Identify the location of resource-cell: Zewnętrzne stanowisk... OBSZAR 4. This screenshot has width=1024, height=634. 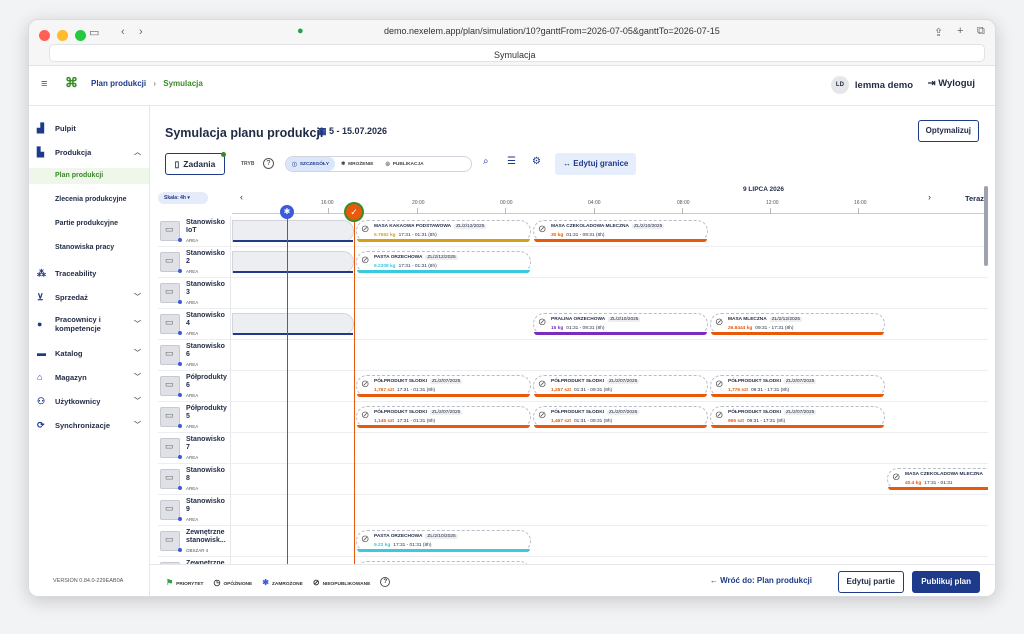
(194, 541).